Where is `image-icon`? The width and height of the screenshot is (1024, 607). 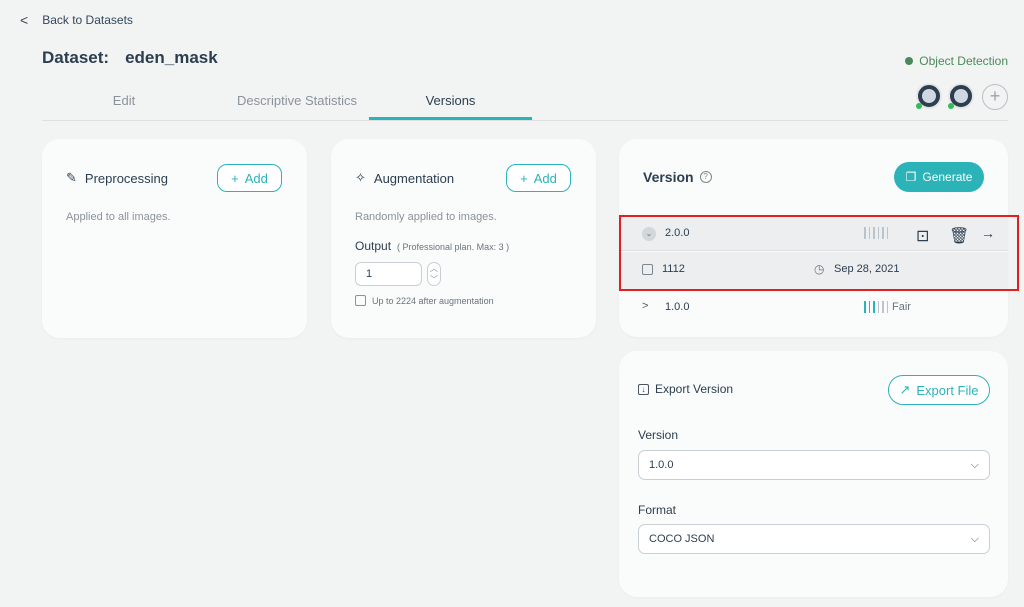
image-icon is located at coordinates (360, 300).